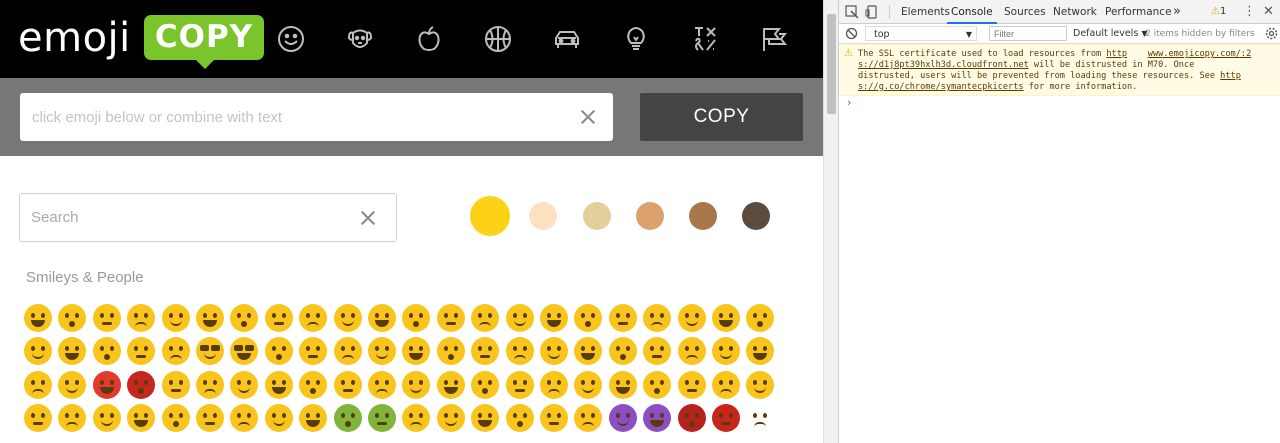  What do you see at coordinates (1025, 12) in the screenshot?
I see `tab-sources: Sources` at bounding box center [1025, 12].